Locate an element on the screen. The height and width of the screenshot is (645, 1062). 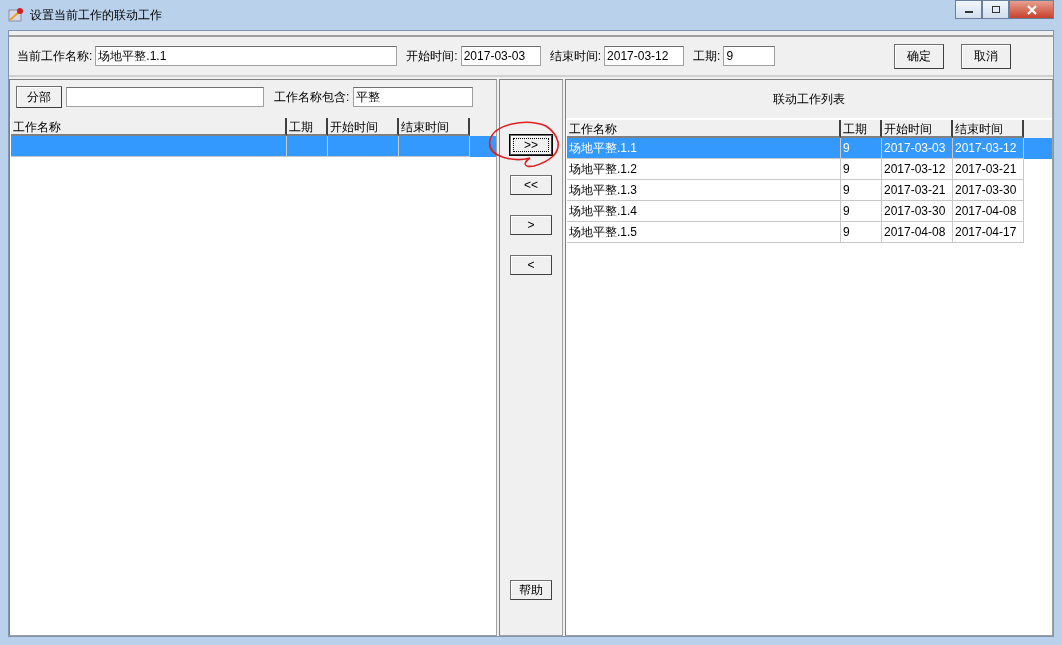
dialog-button: 取消 is located at coordinates (986, 56).